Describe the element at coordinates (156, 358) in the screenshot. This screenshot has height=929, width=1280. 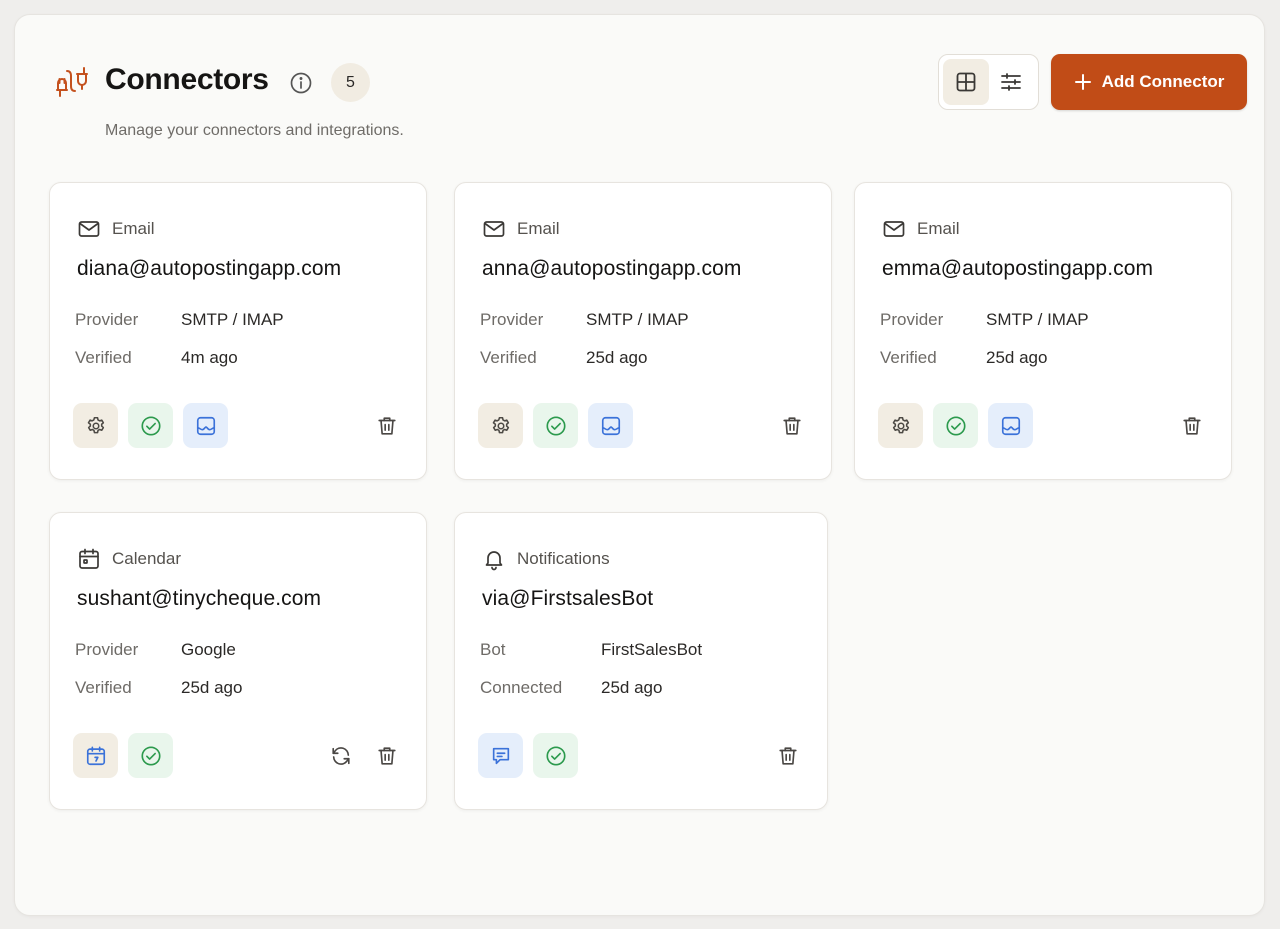
I see `verified-row: Verified 4m ago` at that location.